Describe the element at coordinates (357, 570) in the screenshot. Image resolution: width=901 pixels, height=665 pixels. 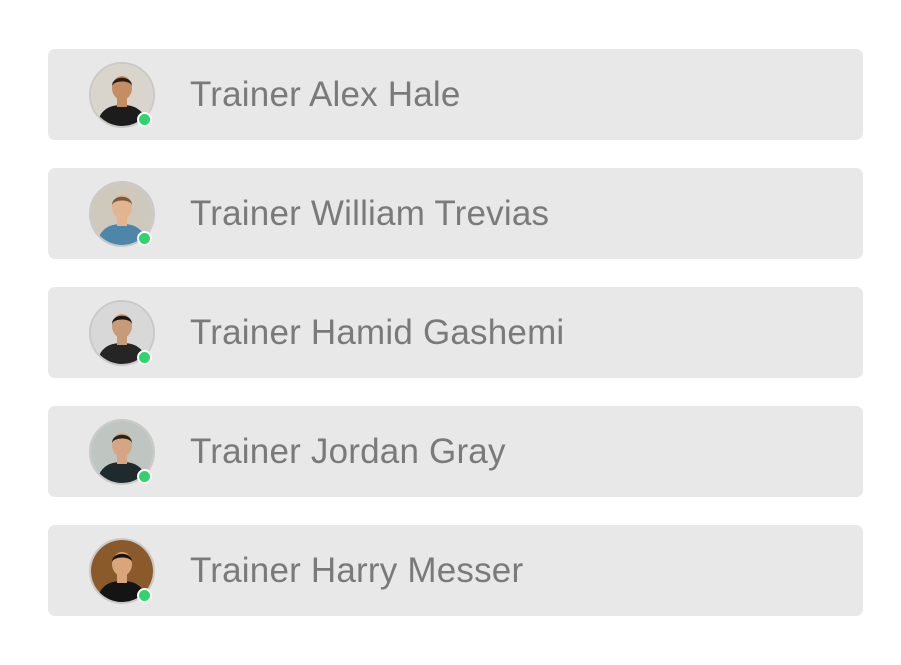
I see `trainer-name: Trainer Harry Messer` at that location.